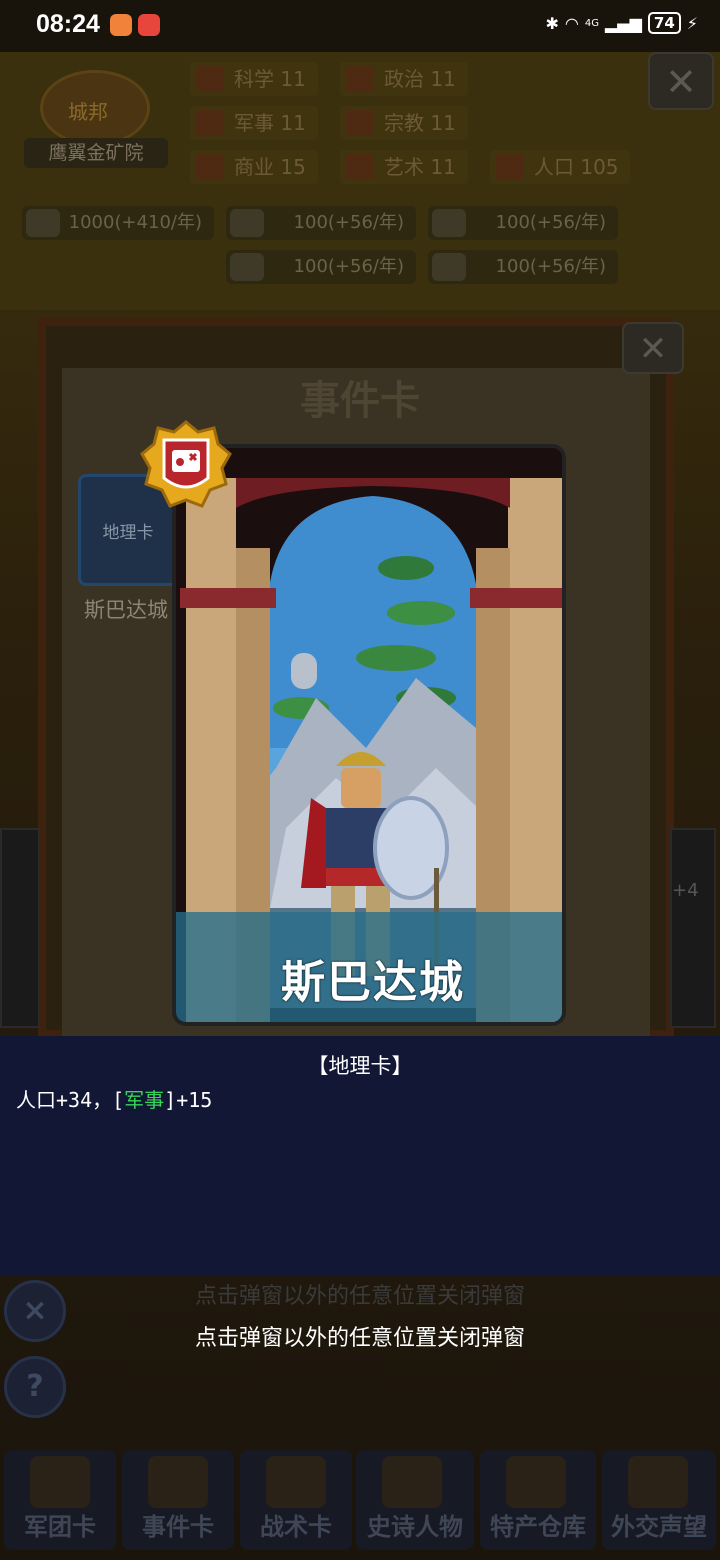 The height and width of the screenshot is (1560, 720). What do you see at coordinates (373, 982) in the screenshot?
I see `card-name: 斯巴达城` at bounding box center [373, 982].